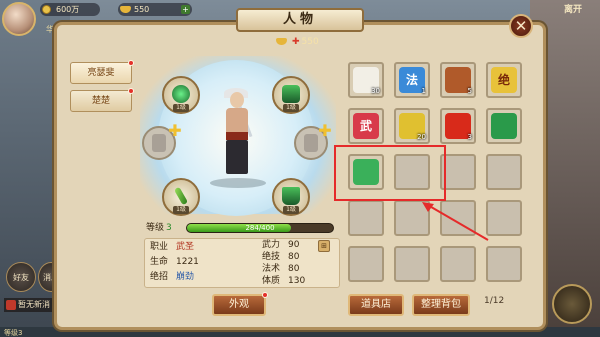 This screenshot has width=600, height=337. Describe the element at coordinates (494, 301) in the screenshot. I see `bag-page-indicator: 1/12` at that location.